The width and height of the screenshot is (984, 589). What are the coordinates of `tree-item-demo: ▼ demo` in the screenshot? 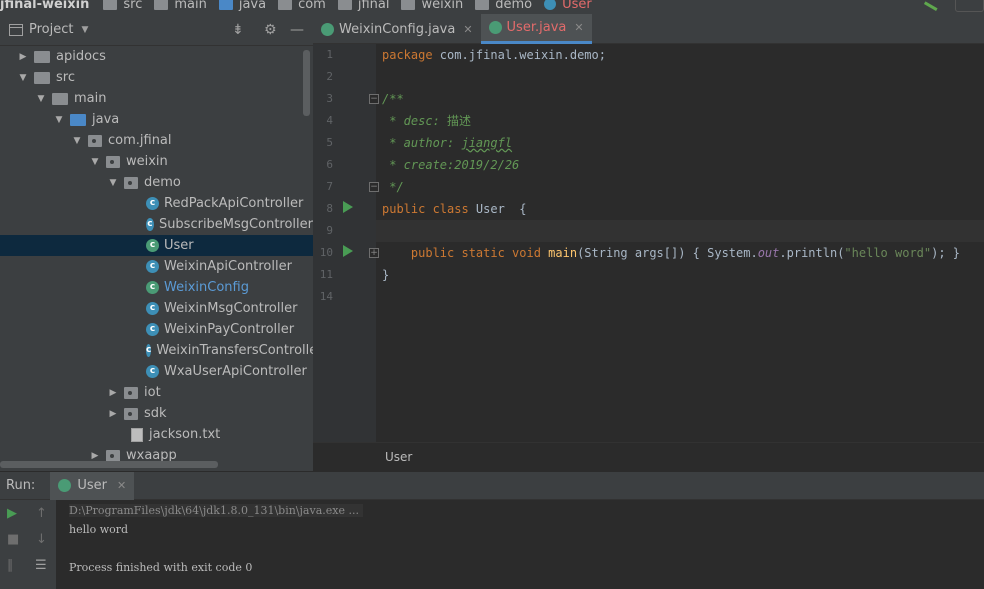 It's located at (156, 182).